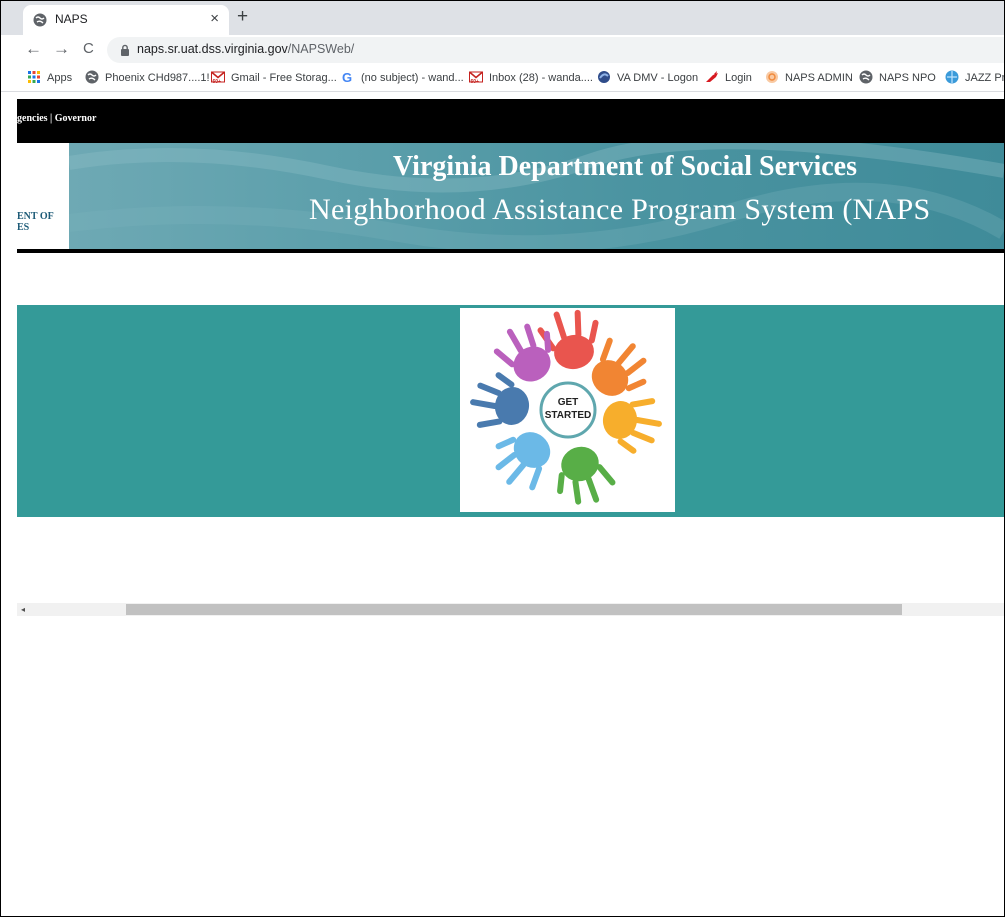 This screenshot has height=917, width=1005. Describe the element at coordinates (60, 78) in the screenshot. I see `bookmark-label: Apps` at that location.